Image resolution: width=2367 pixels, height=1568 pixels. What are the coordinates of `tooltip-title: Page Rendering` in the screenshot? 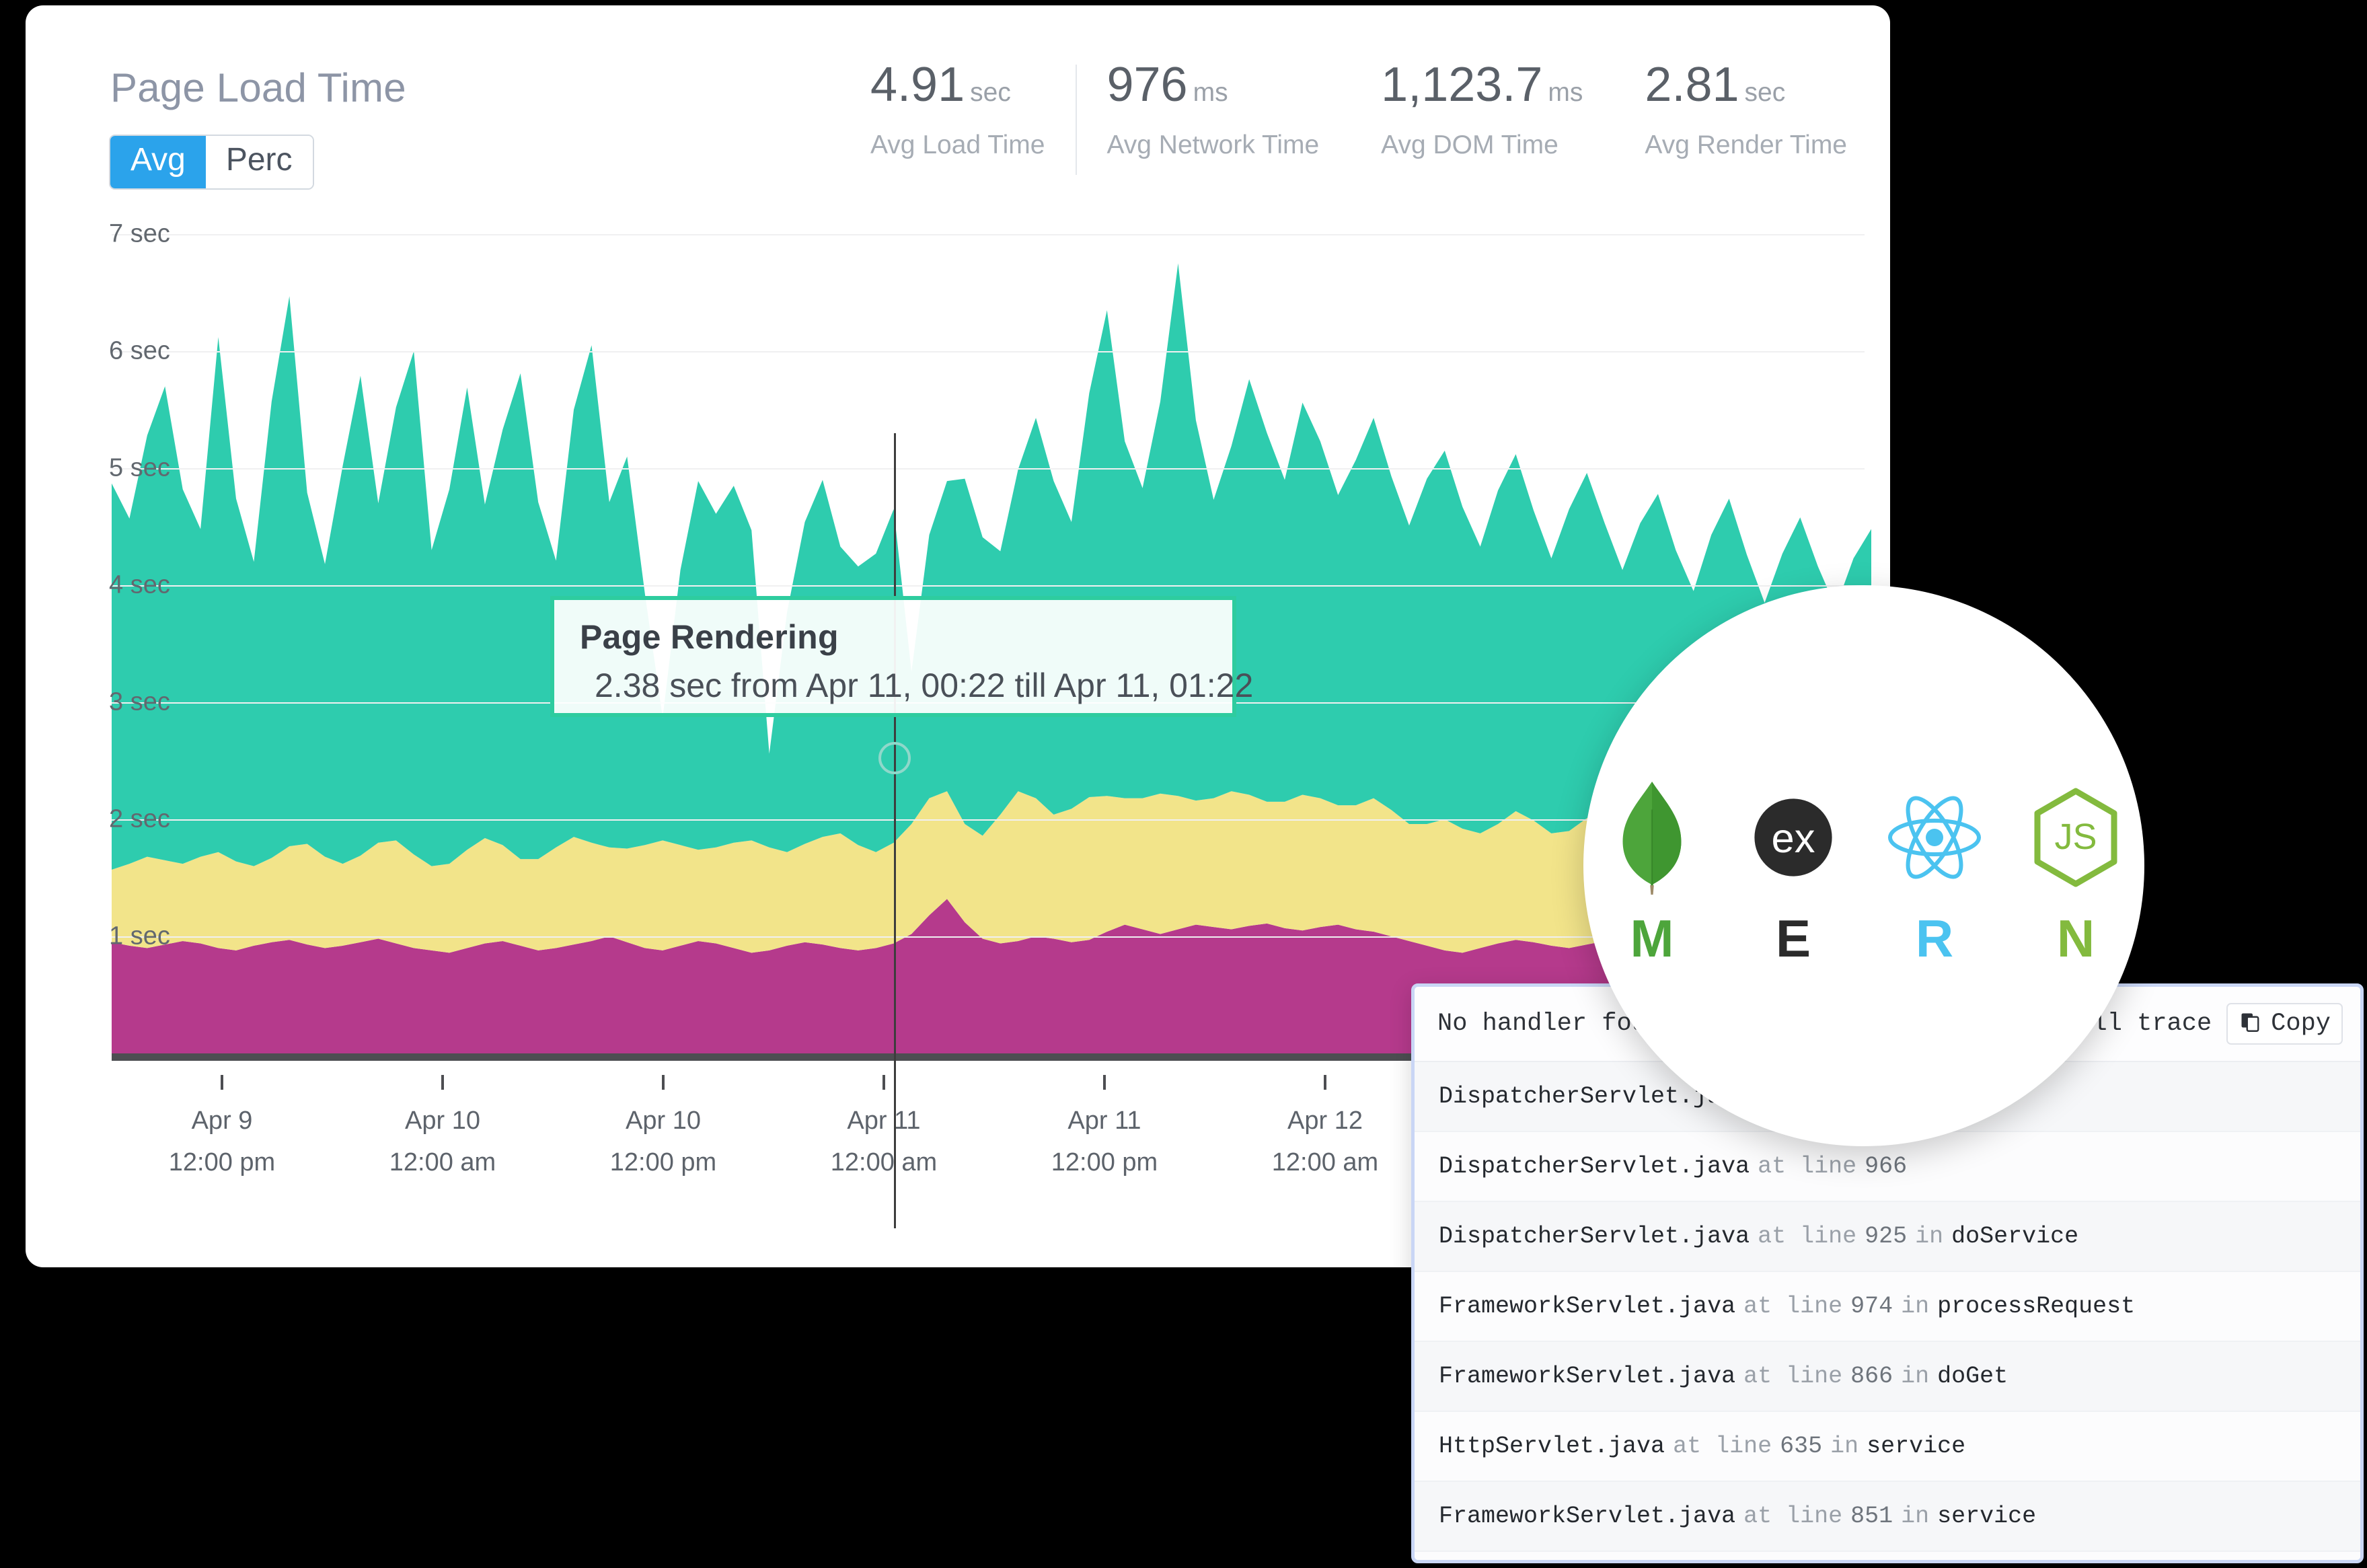 It's located at (710, 637).